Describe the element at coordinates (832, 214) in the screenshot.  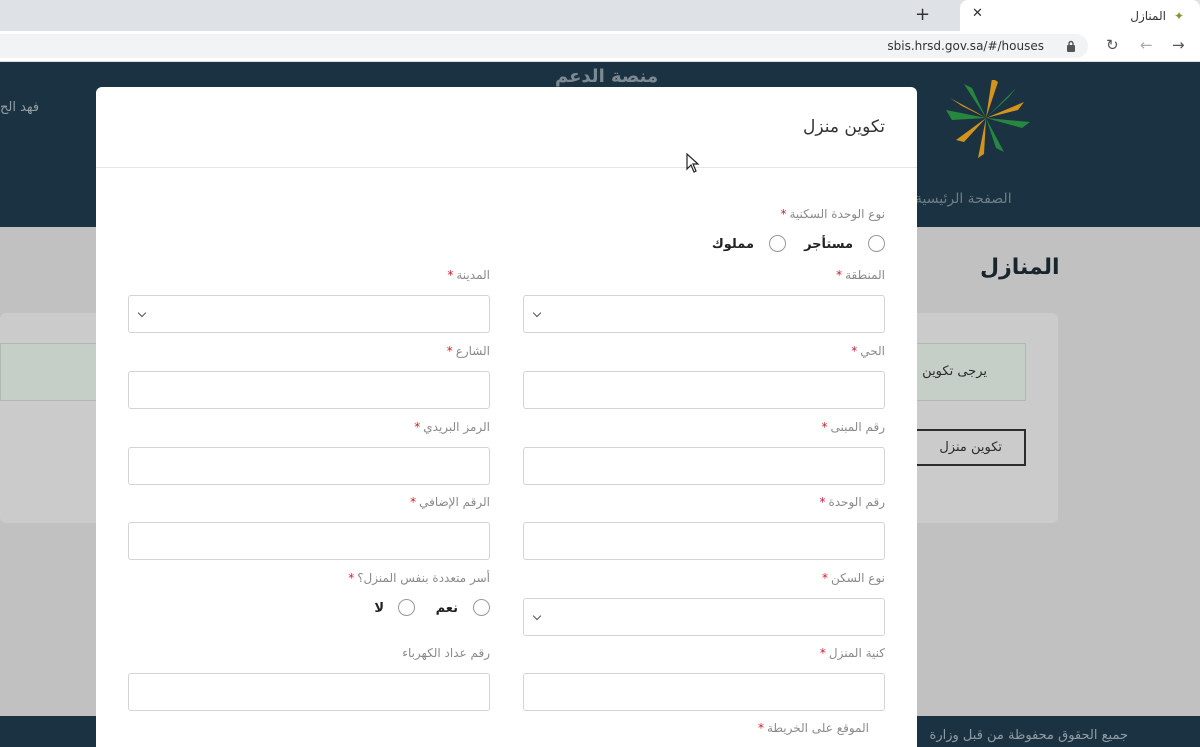
I see `unit-type-label: نوع الوحدة السكنية*` at that location.